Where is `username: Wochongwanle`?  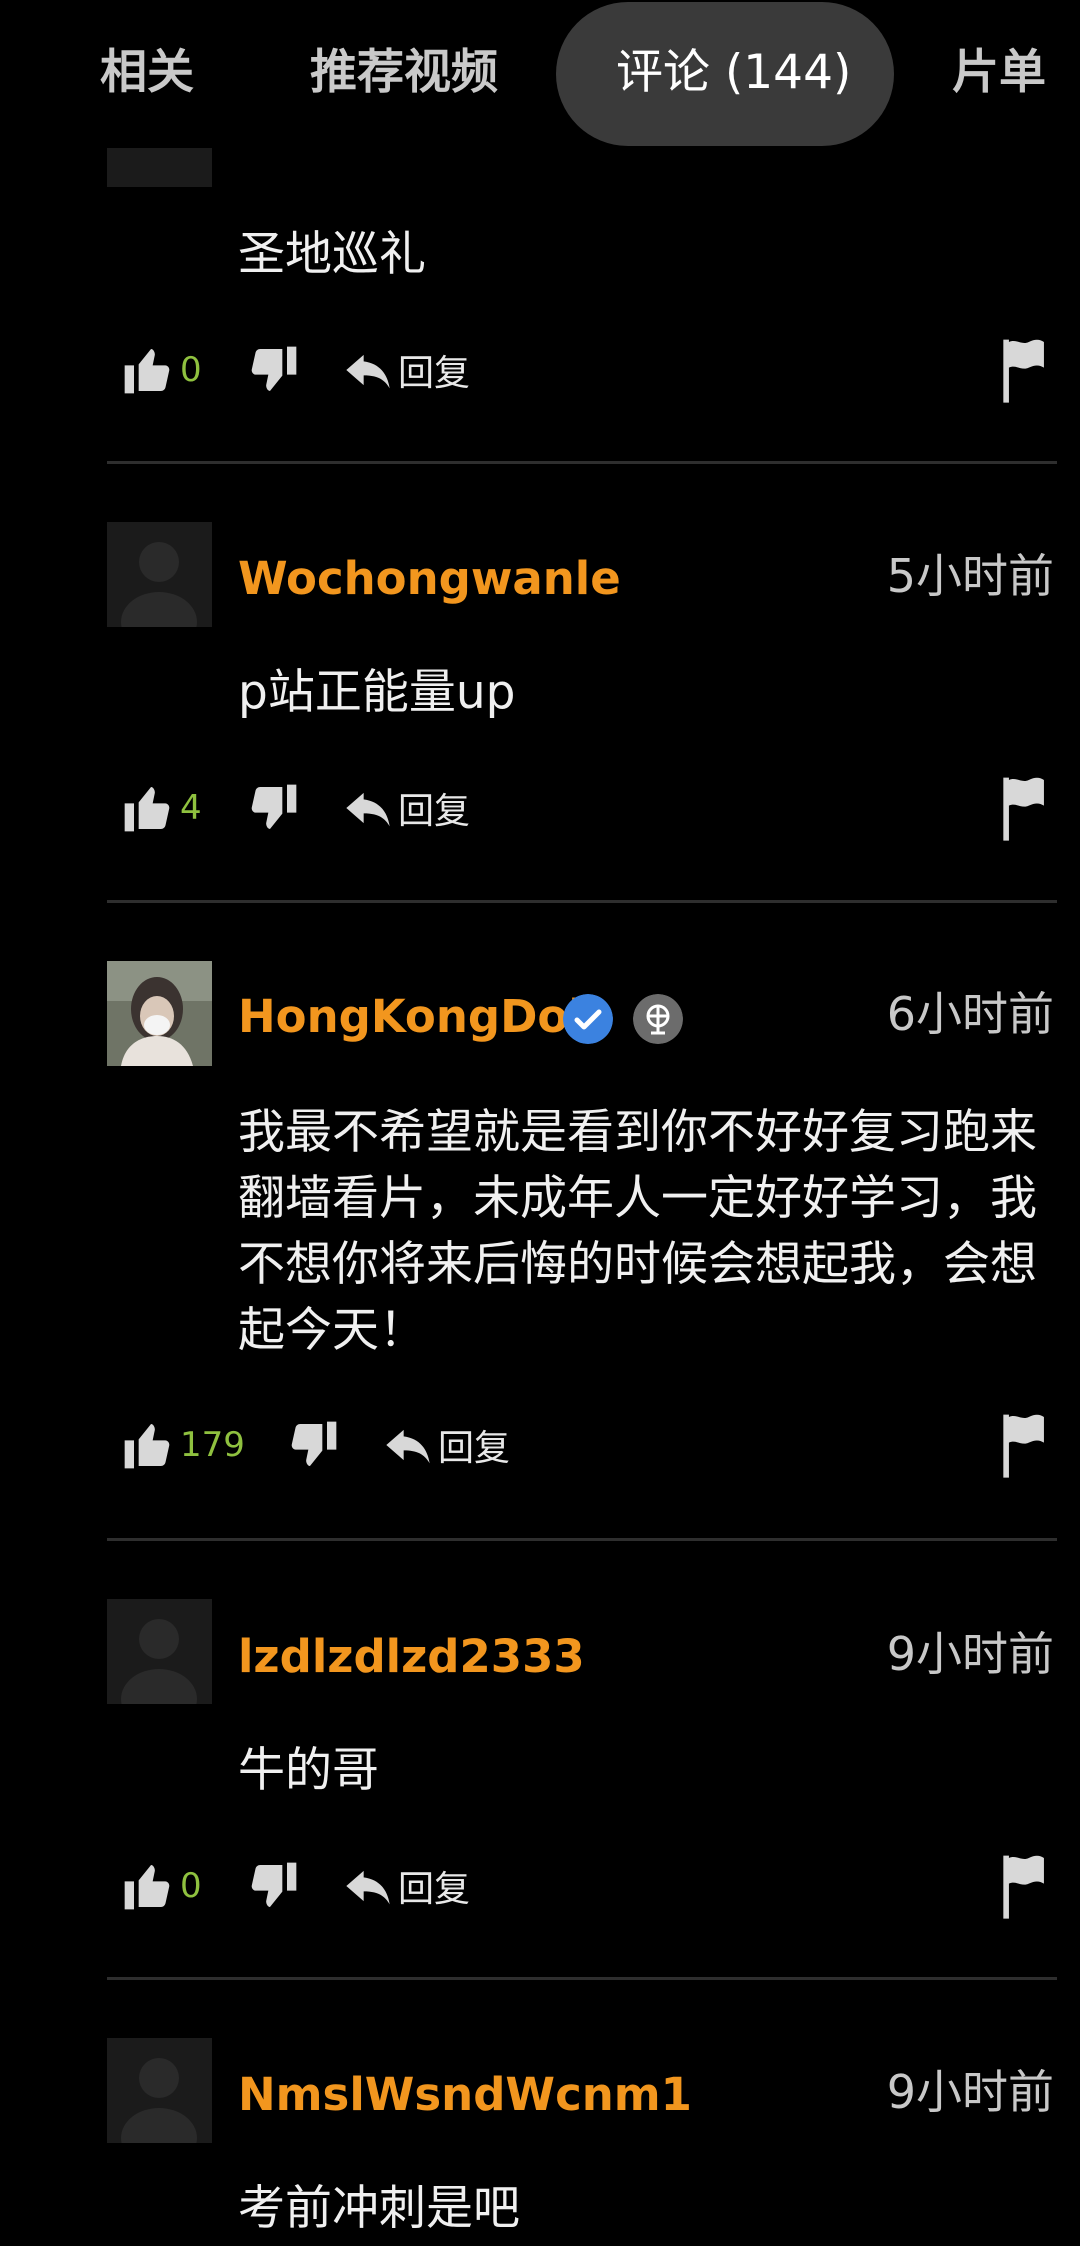
username: Wochongwanle is located at coordinates (429, 578).